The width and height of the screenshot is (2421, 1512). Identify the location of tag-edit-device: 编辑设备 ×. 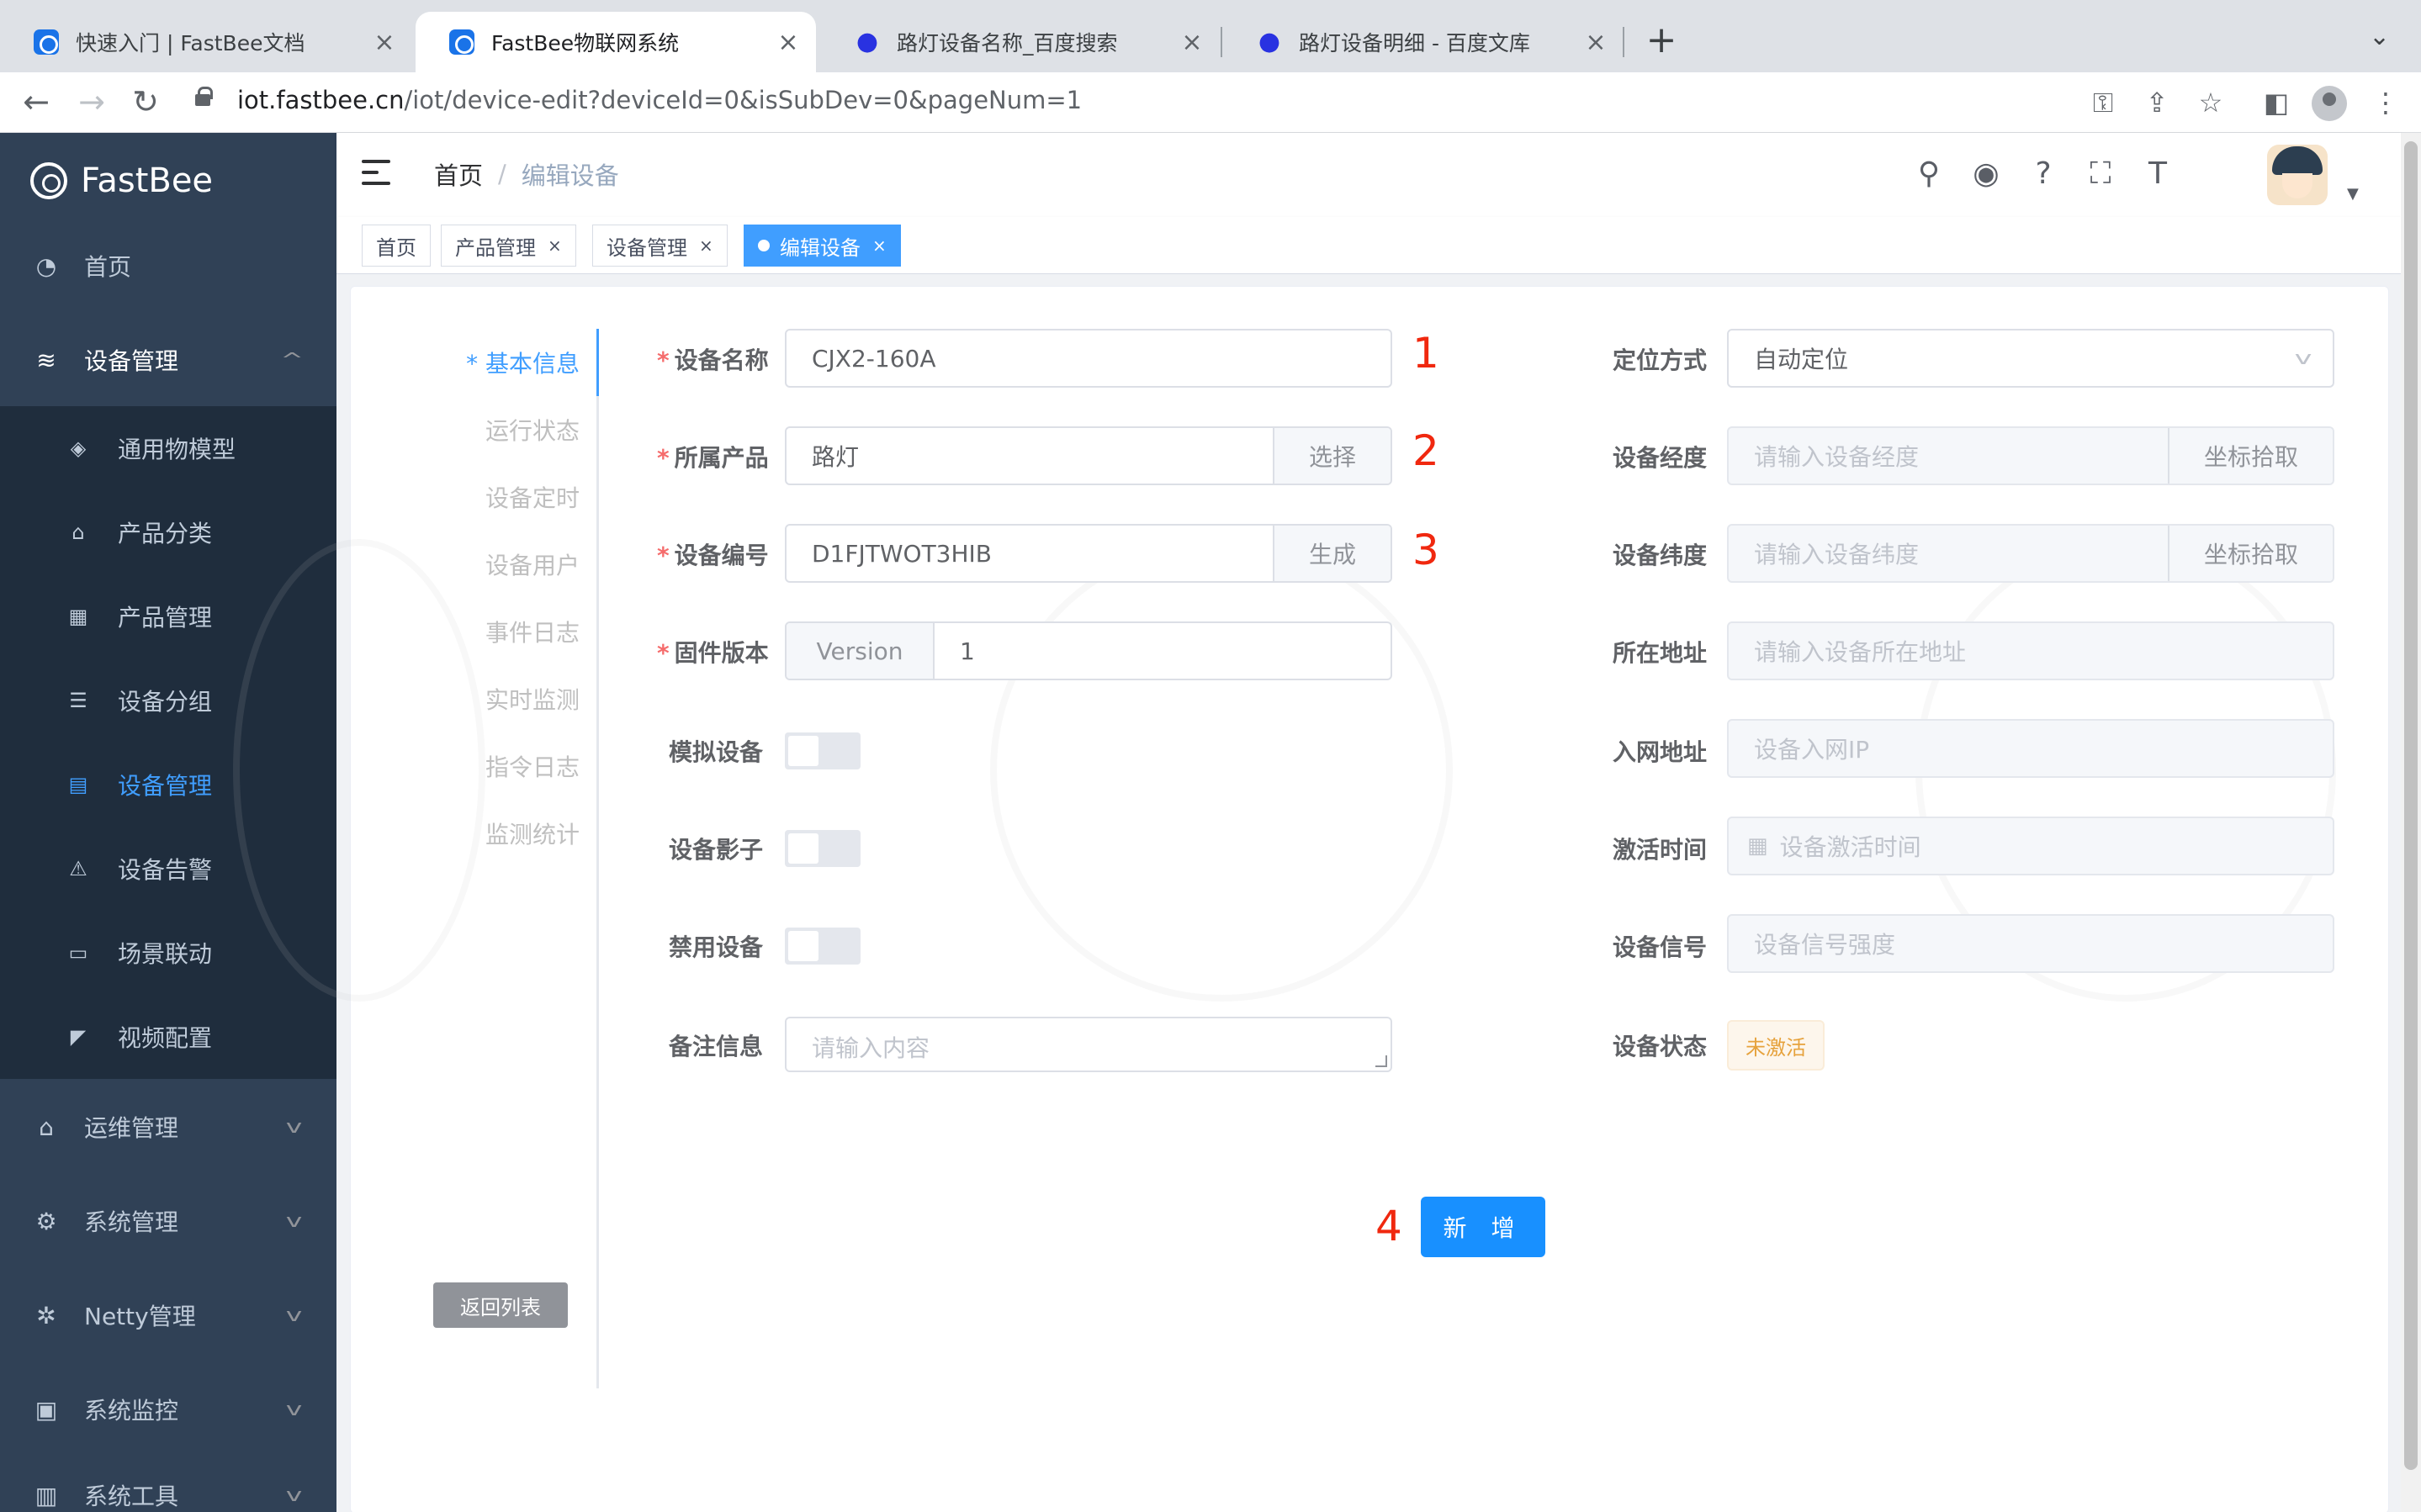
(823, 246).